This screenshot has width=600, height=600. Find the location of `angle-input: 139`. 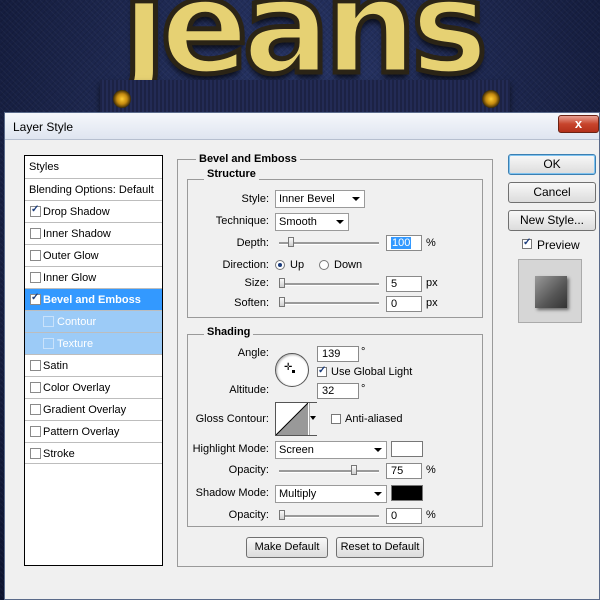

angle-input: 139 is located at coordinates (338, 354).